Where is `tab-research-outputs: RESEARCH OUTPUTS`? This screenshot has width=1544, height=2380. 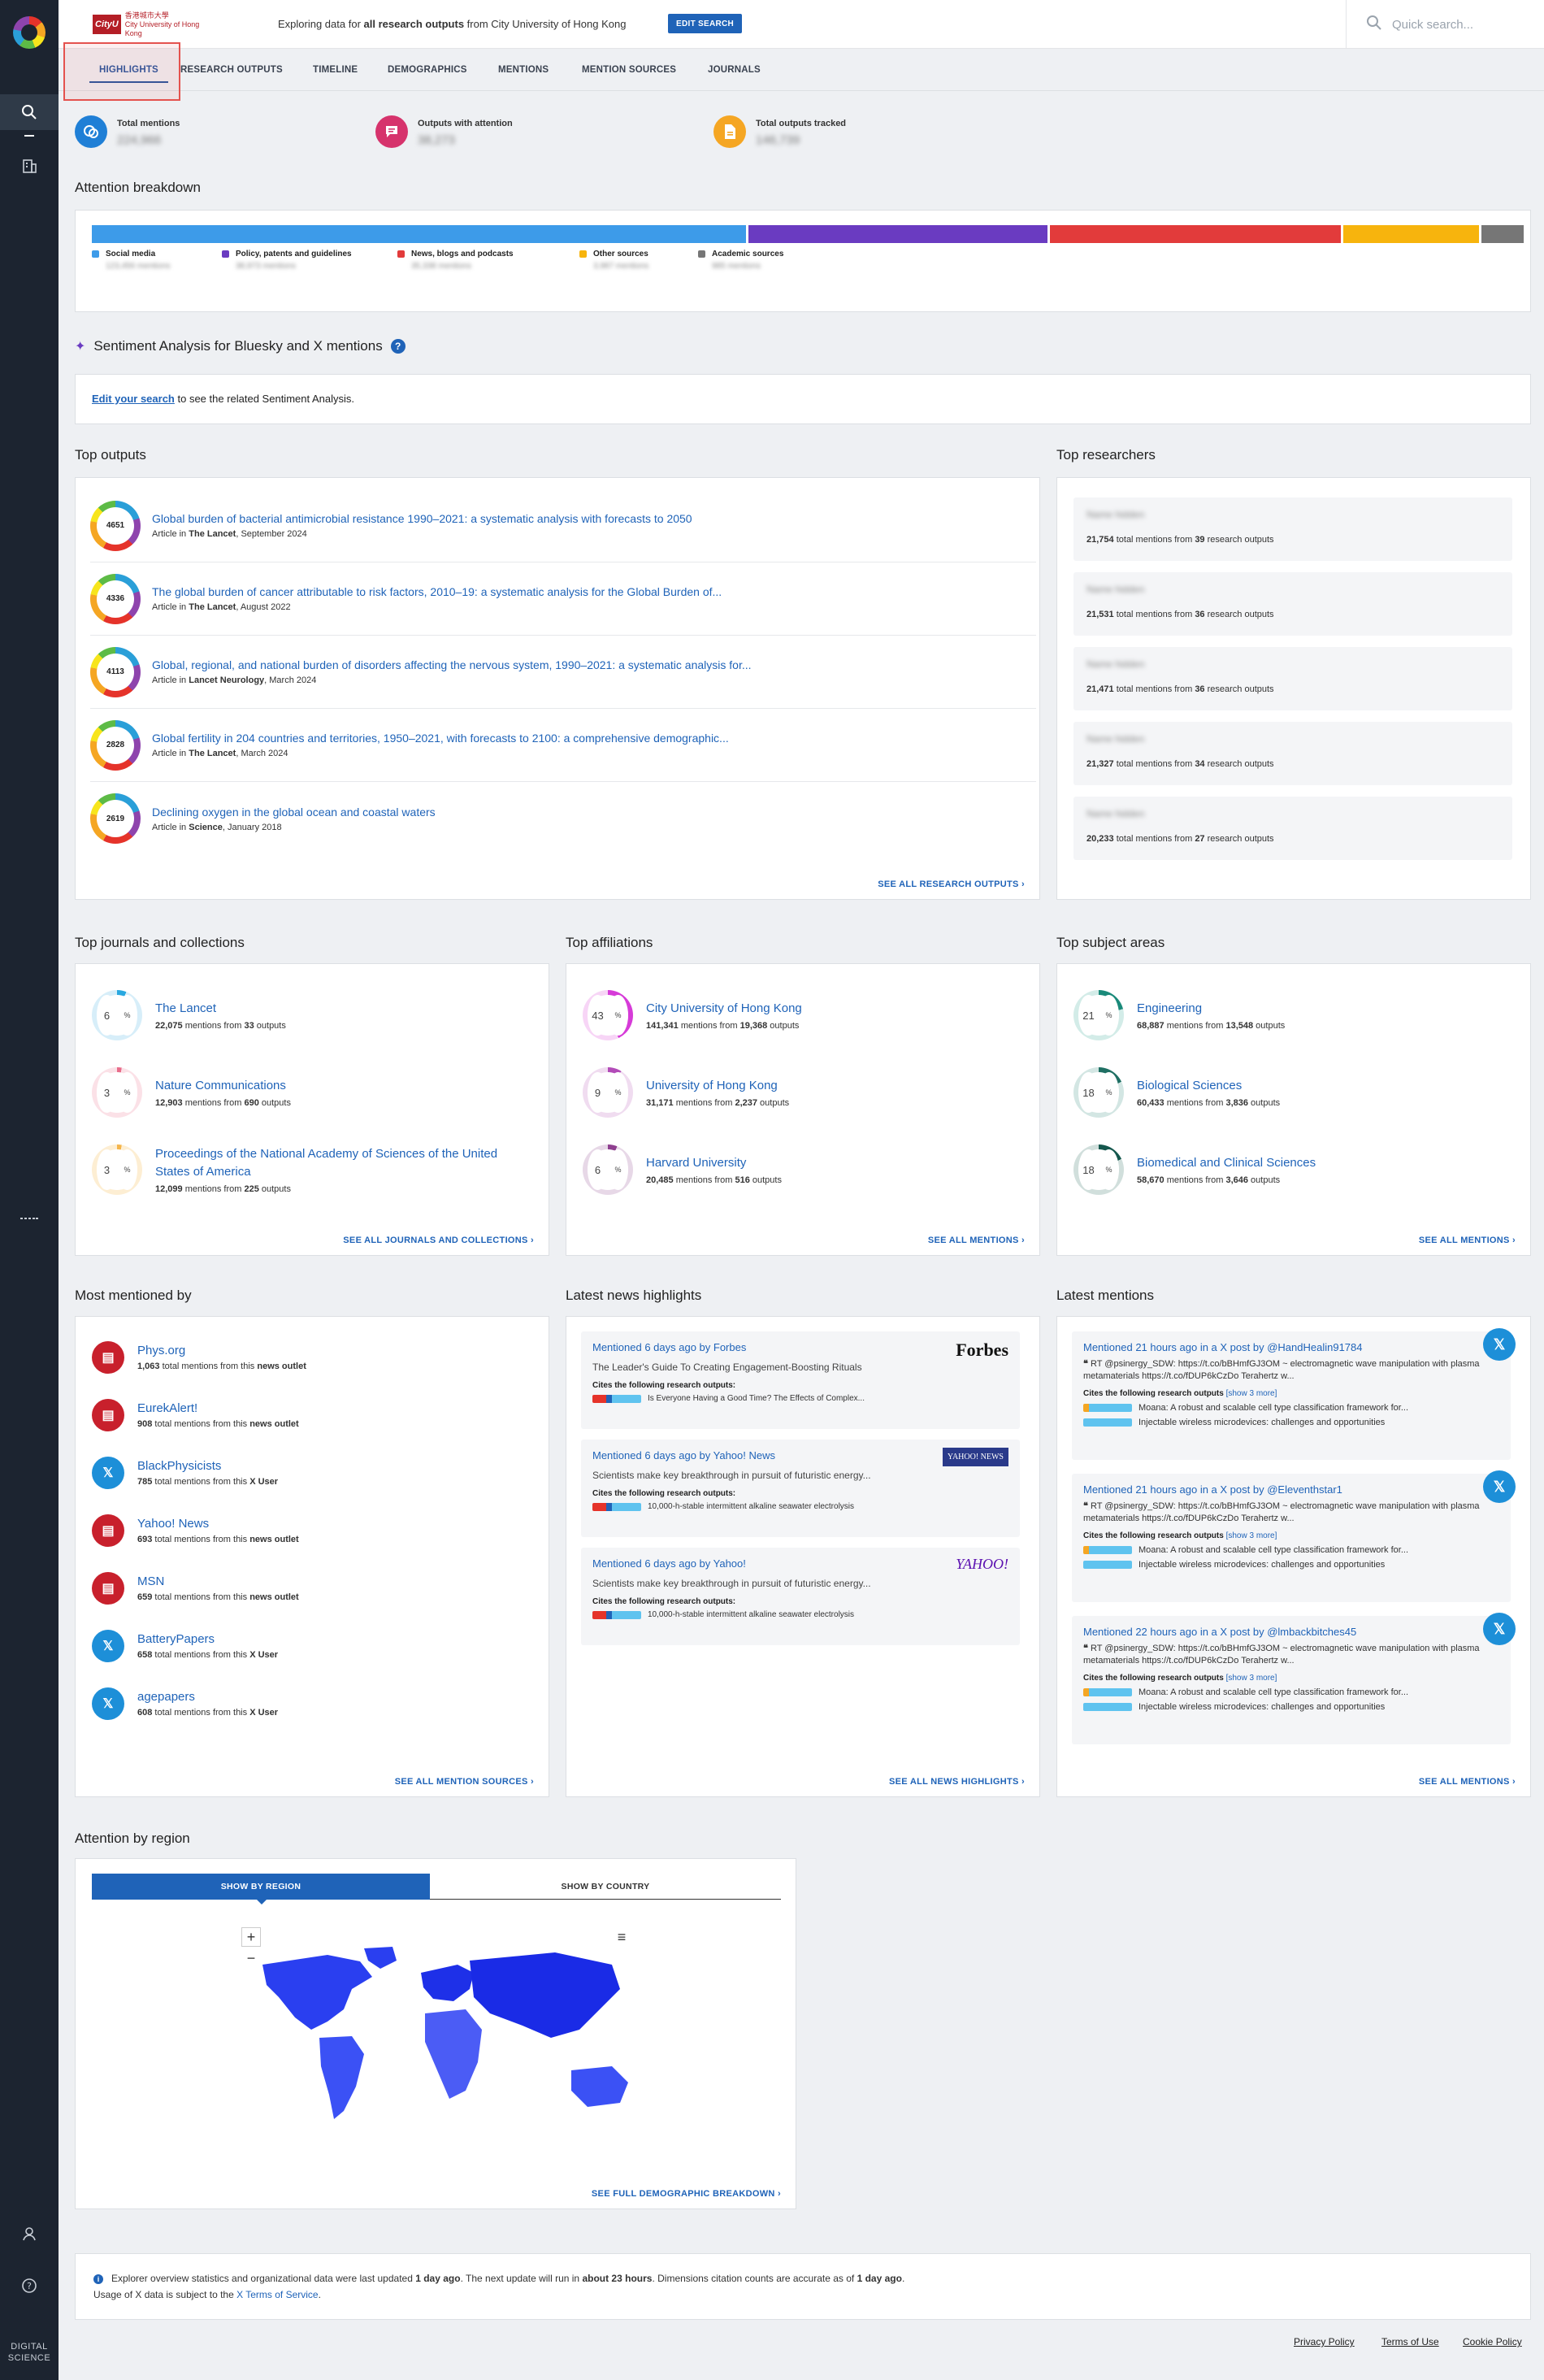 tab-research-outputs: RESEARCH OUTPUTS is located at coordinates (231, 70).